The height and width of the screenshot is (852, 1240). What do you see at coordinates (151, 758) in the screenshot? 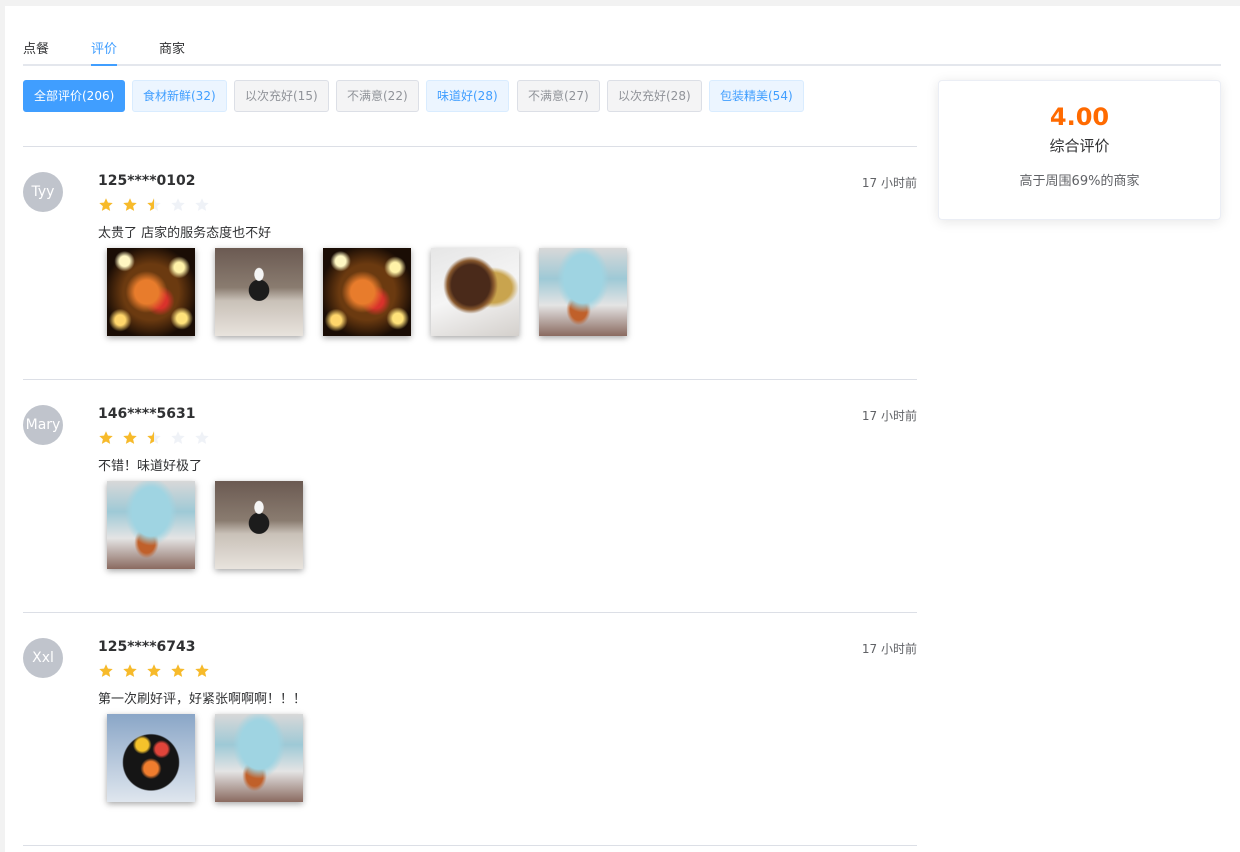
I see `review-photo-fruit-bowl` at bounding box center [151, 758].